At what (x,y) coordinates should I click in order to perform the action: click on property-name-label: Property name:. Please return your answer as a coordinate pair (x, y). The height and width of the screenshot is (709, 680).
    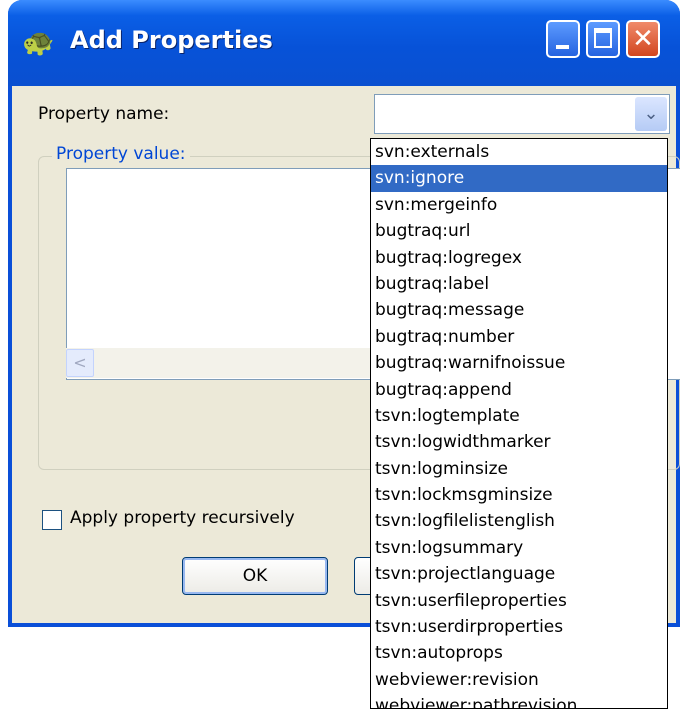
    Looking at the image, I should click on (104, 114).